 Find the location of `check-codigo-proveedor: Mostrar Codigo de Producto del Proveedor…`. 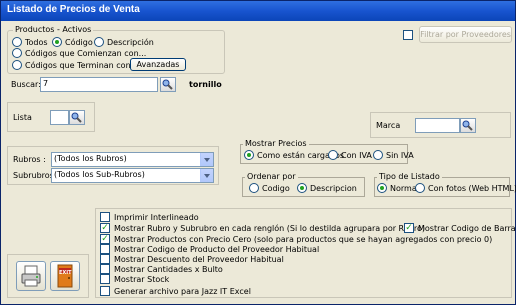

check-codigo-proveedor: Mostrar Codigo de Producto del Proveedor… is located at coordinates (209, 249).